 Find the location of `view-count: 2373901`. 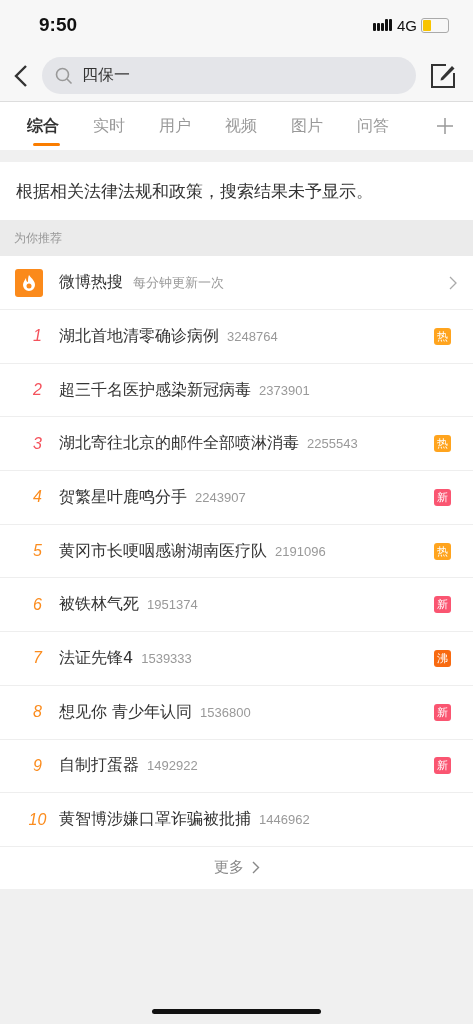

view-count: 2373901 is located at coordinates (284, 390).